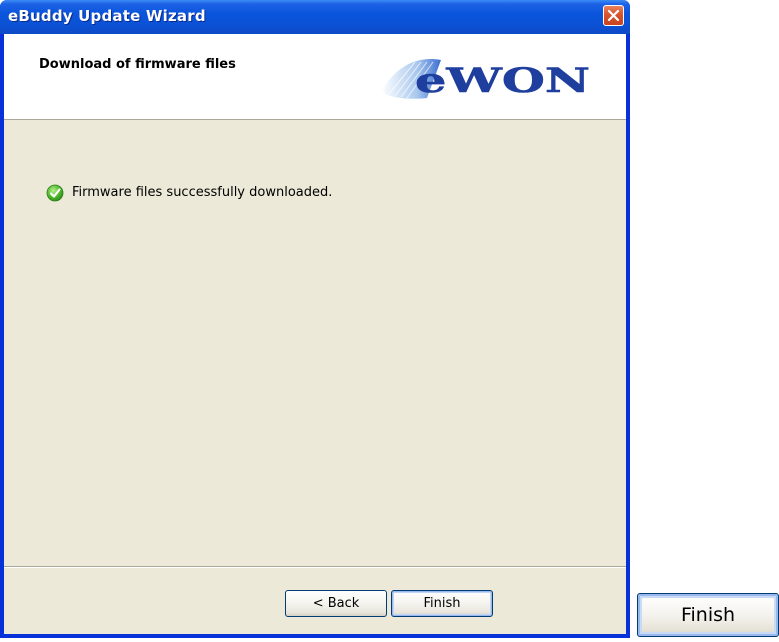  Describe the element at coordinates (137, 64) in the screenshot. I see `page-title: Download of firmware files` at that location.